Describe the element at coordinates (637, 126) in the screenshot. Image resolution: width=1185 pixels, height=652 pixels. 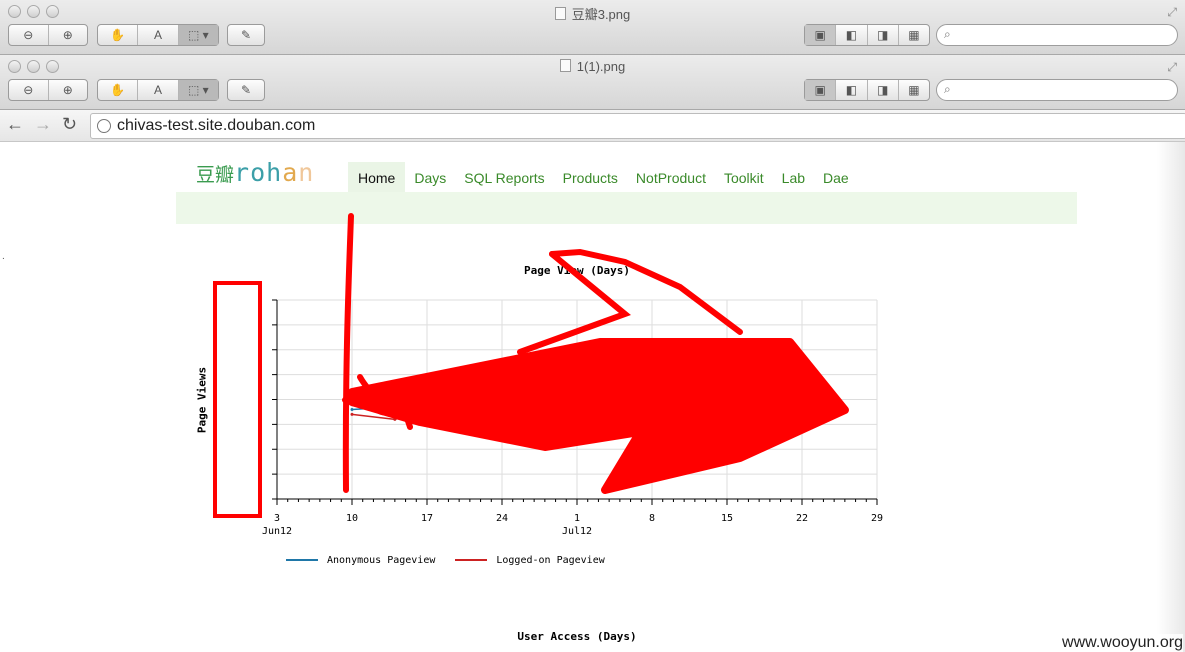
I see `address-bar: chivas-test.site.douban.com` at that location.